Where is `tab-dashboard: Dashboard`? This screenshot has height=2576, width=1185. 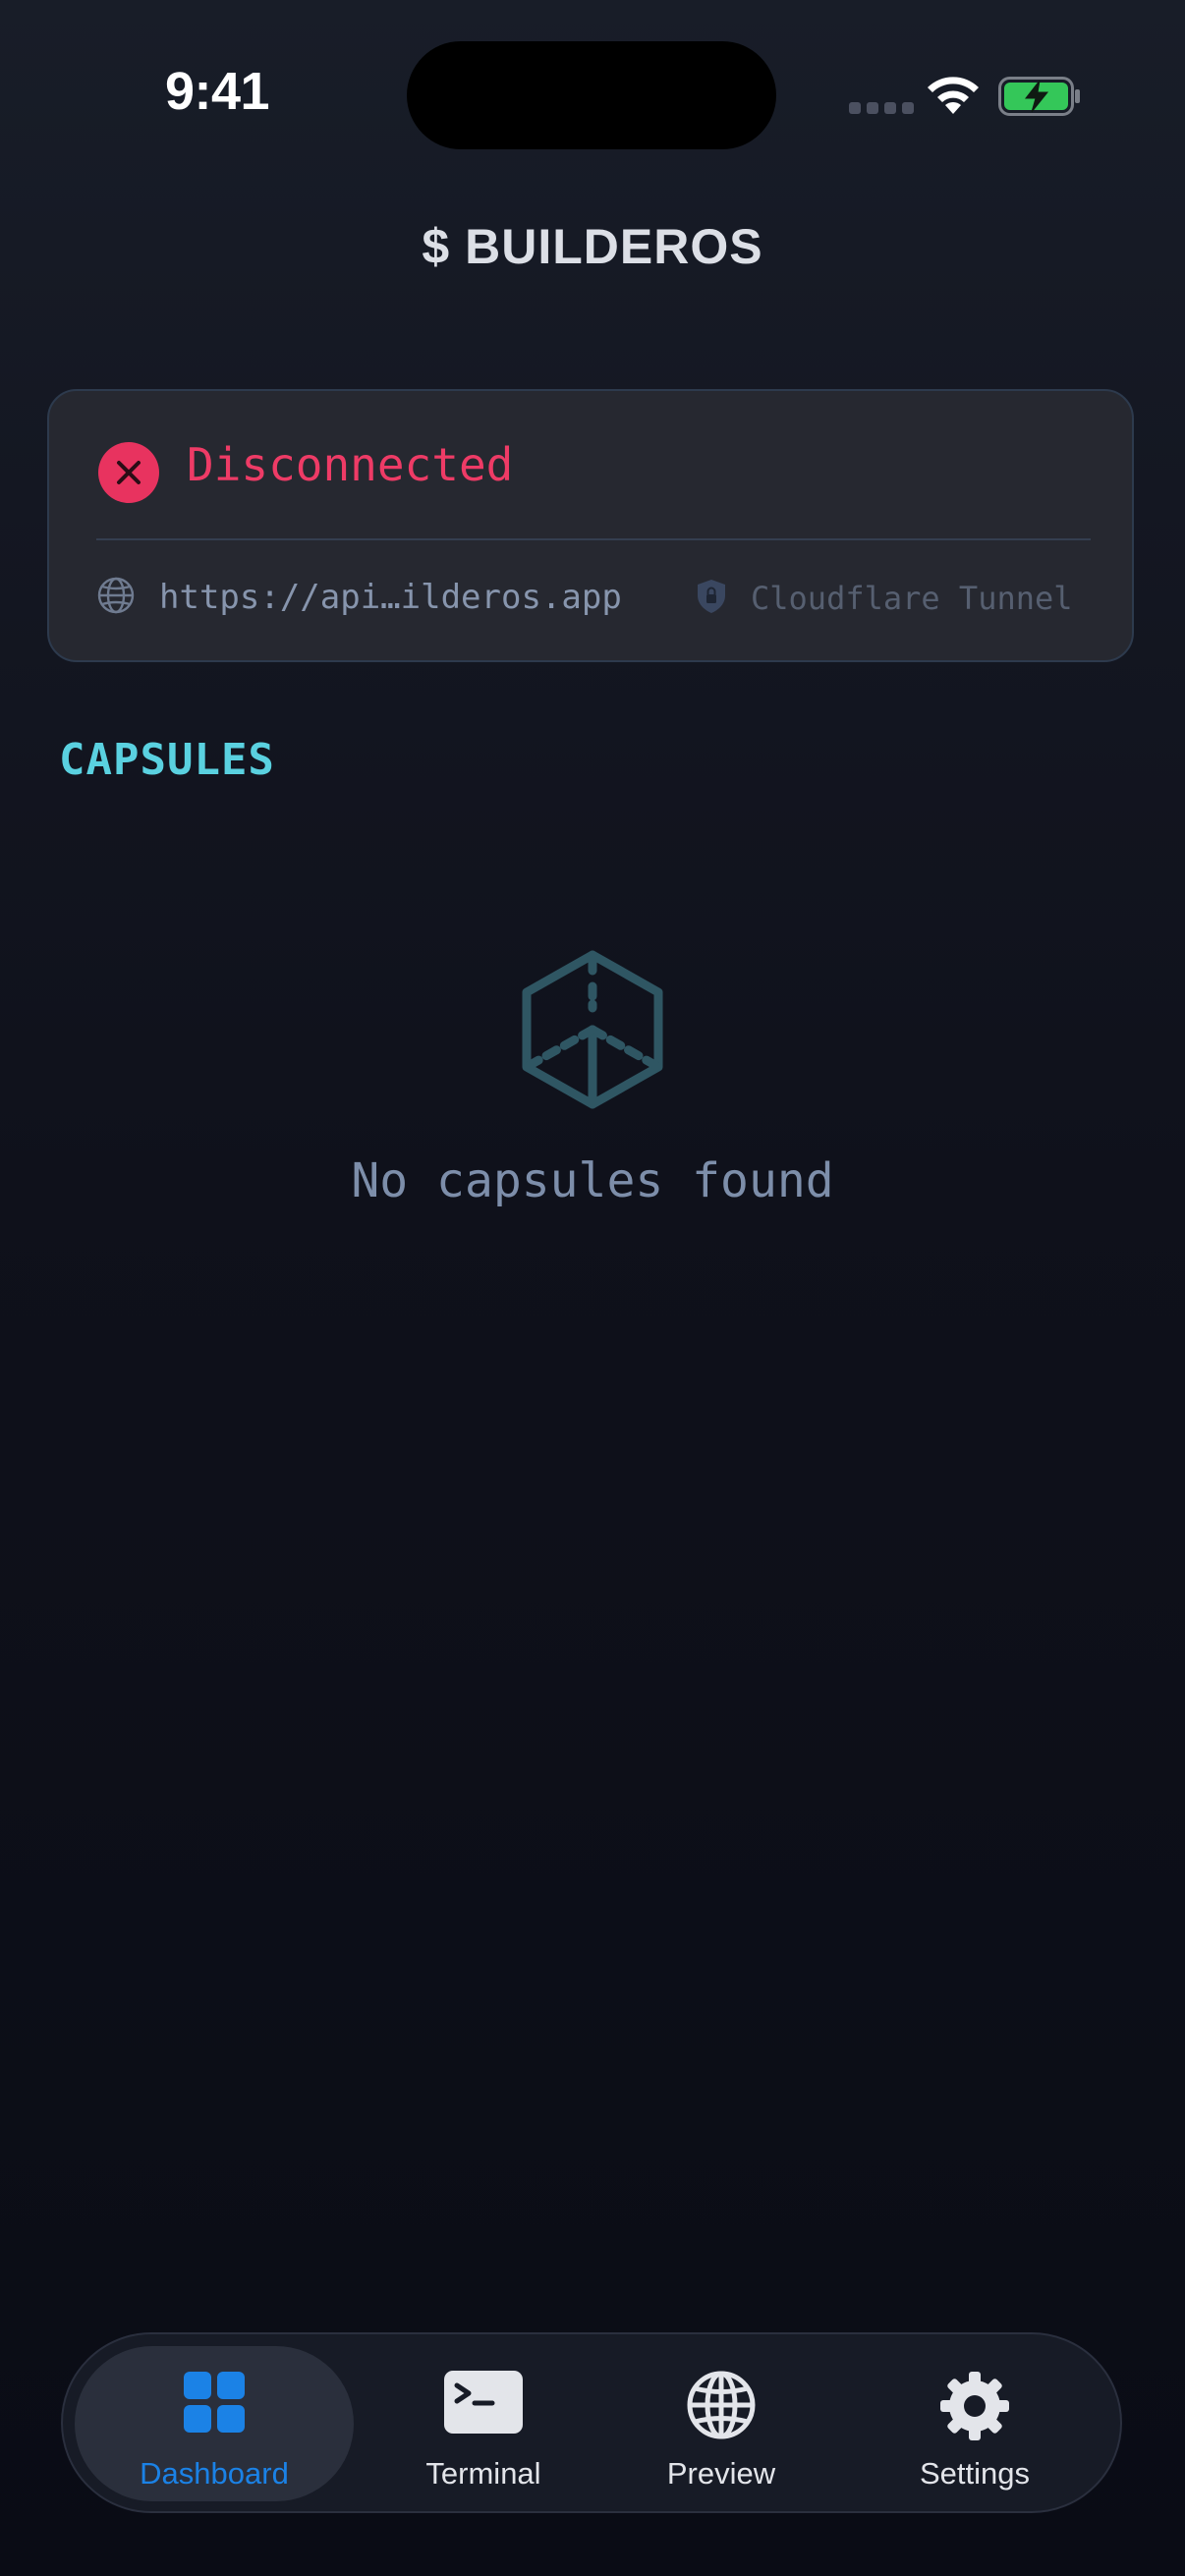 tab-dashboard: Dashboard is located at coordinates (215, 2423).